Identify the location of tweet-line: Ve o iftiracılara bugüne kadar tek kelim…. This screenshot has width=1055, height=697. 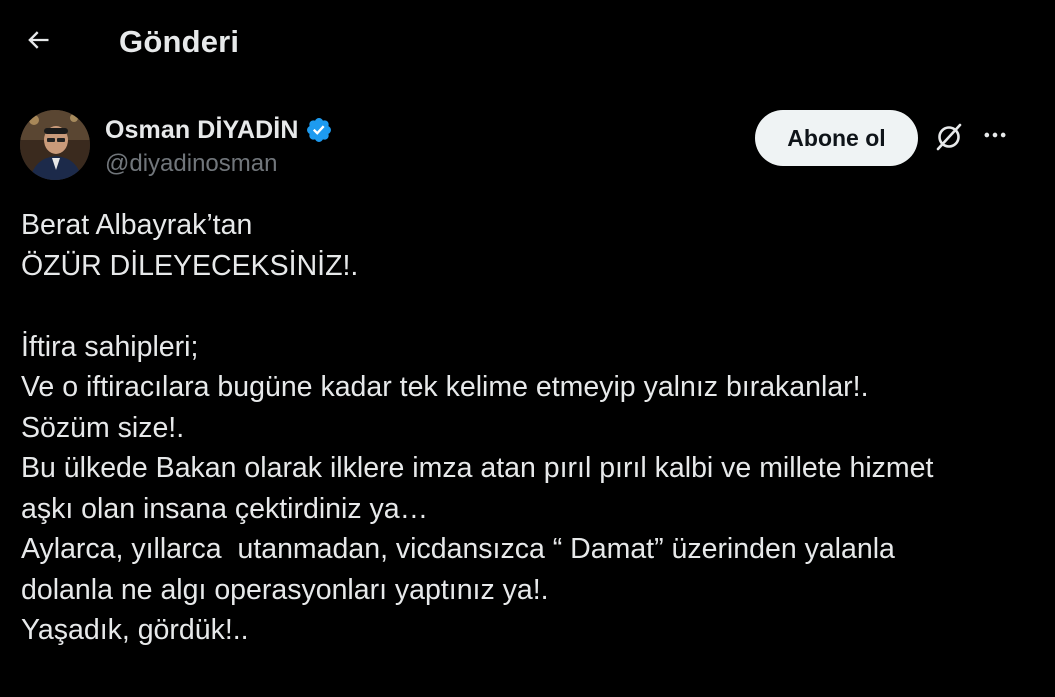
(445, 387).